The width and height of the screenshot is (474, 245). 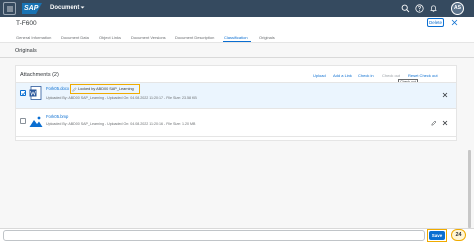 What do you see at coordinates (214, 235) in the screenshot?
I see `message-field` at bounding box center [214, 235].